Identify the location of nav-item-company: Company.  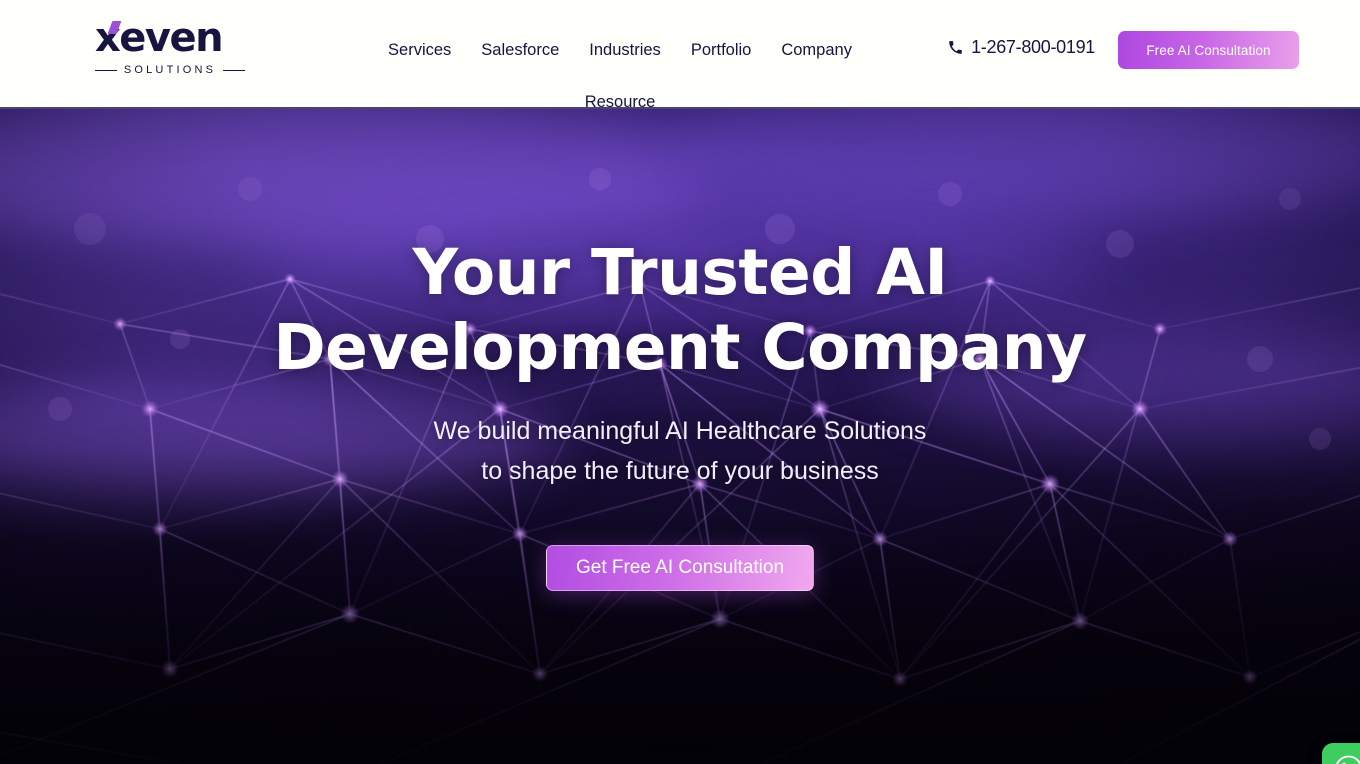
(816, 50).